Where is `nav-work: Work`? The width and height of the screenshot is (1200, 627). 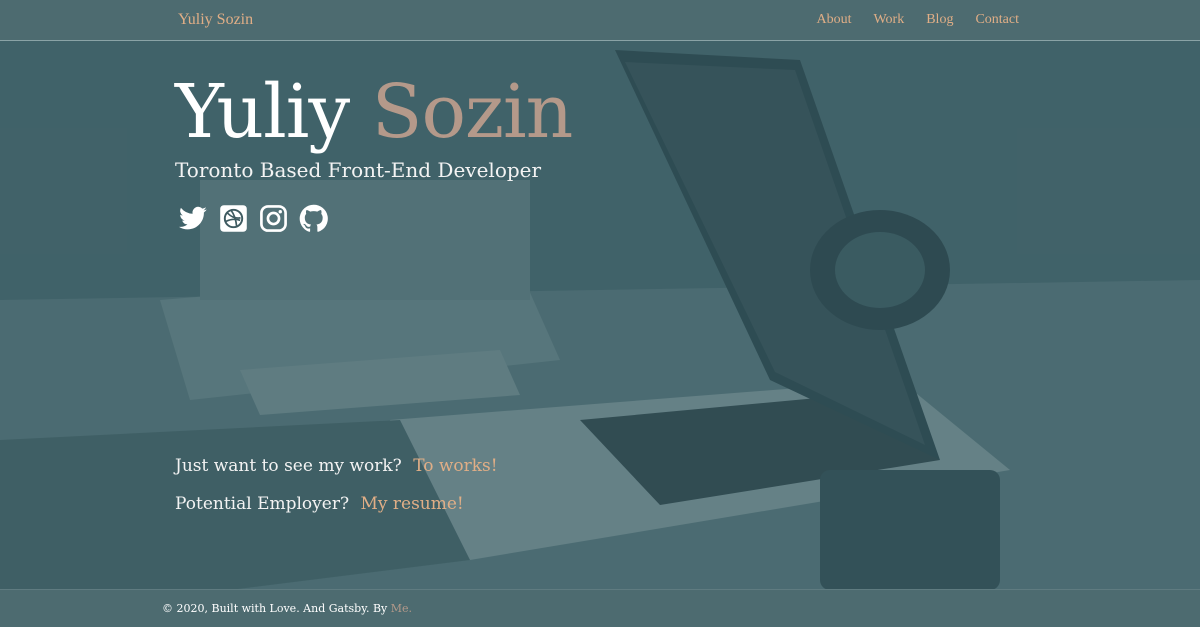
nav-work: Work is located at coordinates (888, 20).